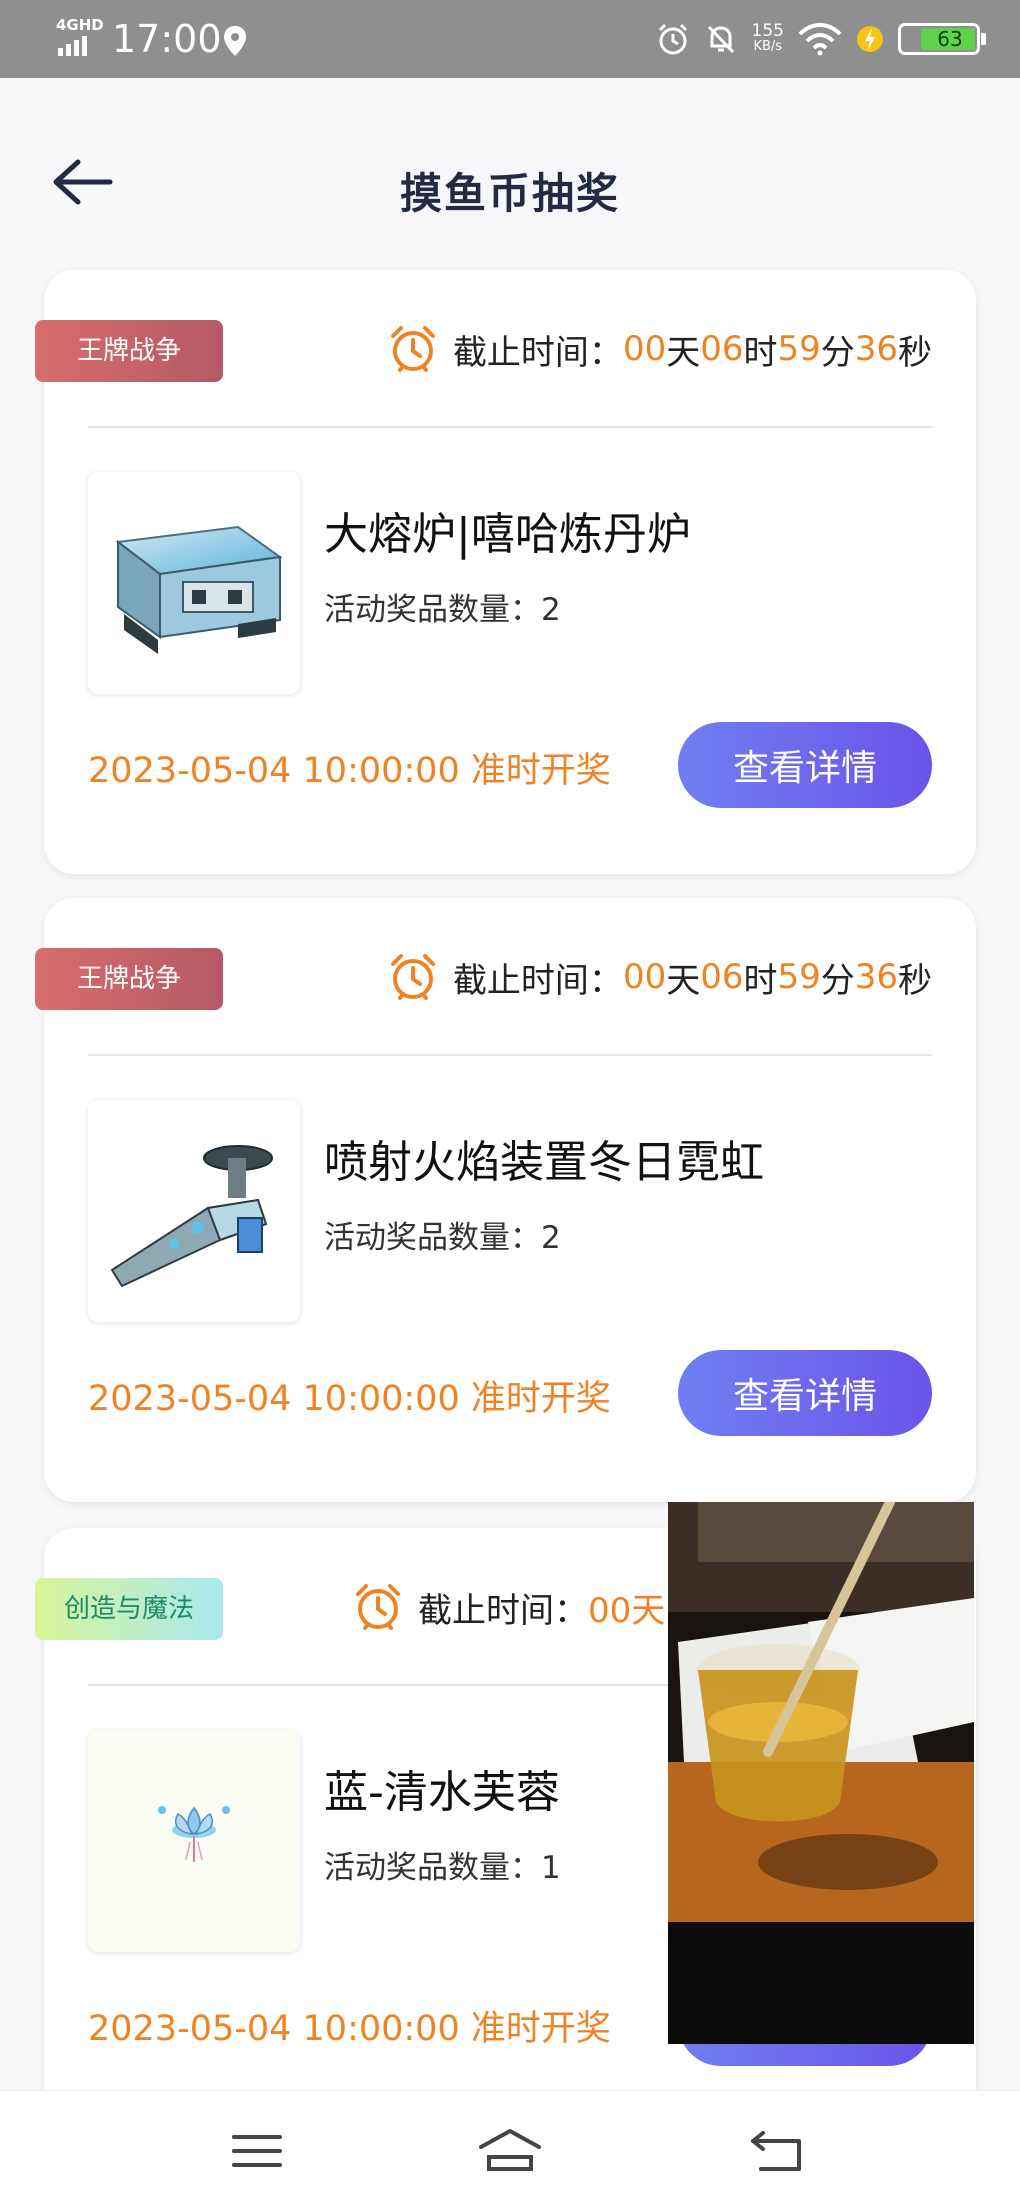 Image resolution: width=1020 pixels, height=2210 pixels. I want to click on wifi-icon, so click(820, 39).